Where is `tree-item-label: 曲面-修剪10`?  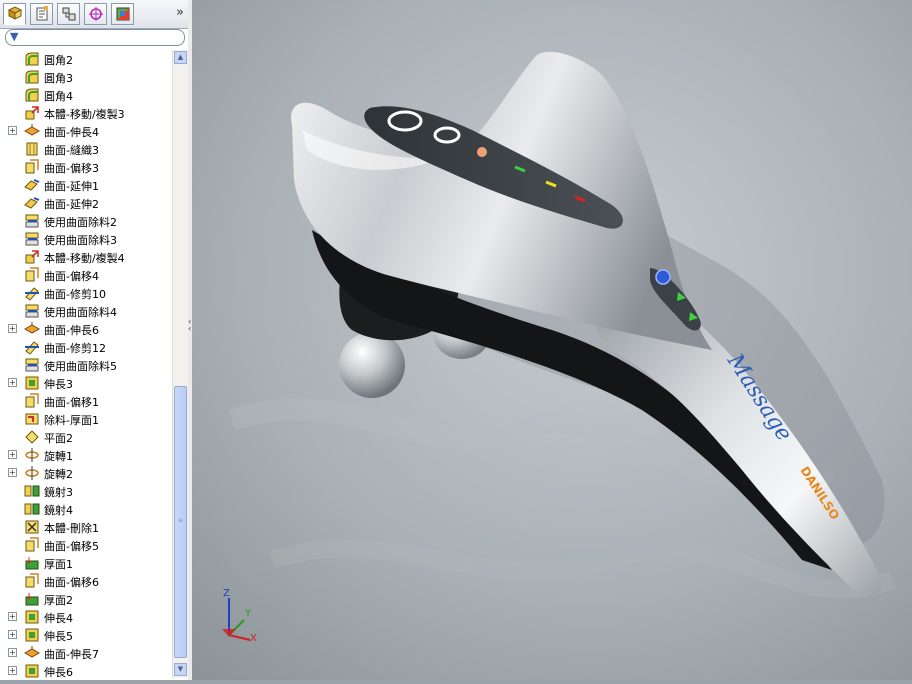
tree-item-label: 曲面-修剪10 is located at coordinates (75, 294).